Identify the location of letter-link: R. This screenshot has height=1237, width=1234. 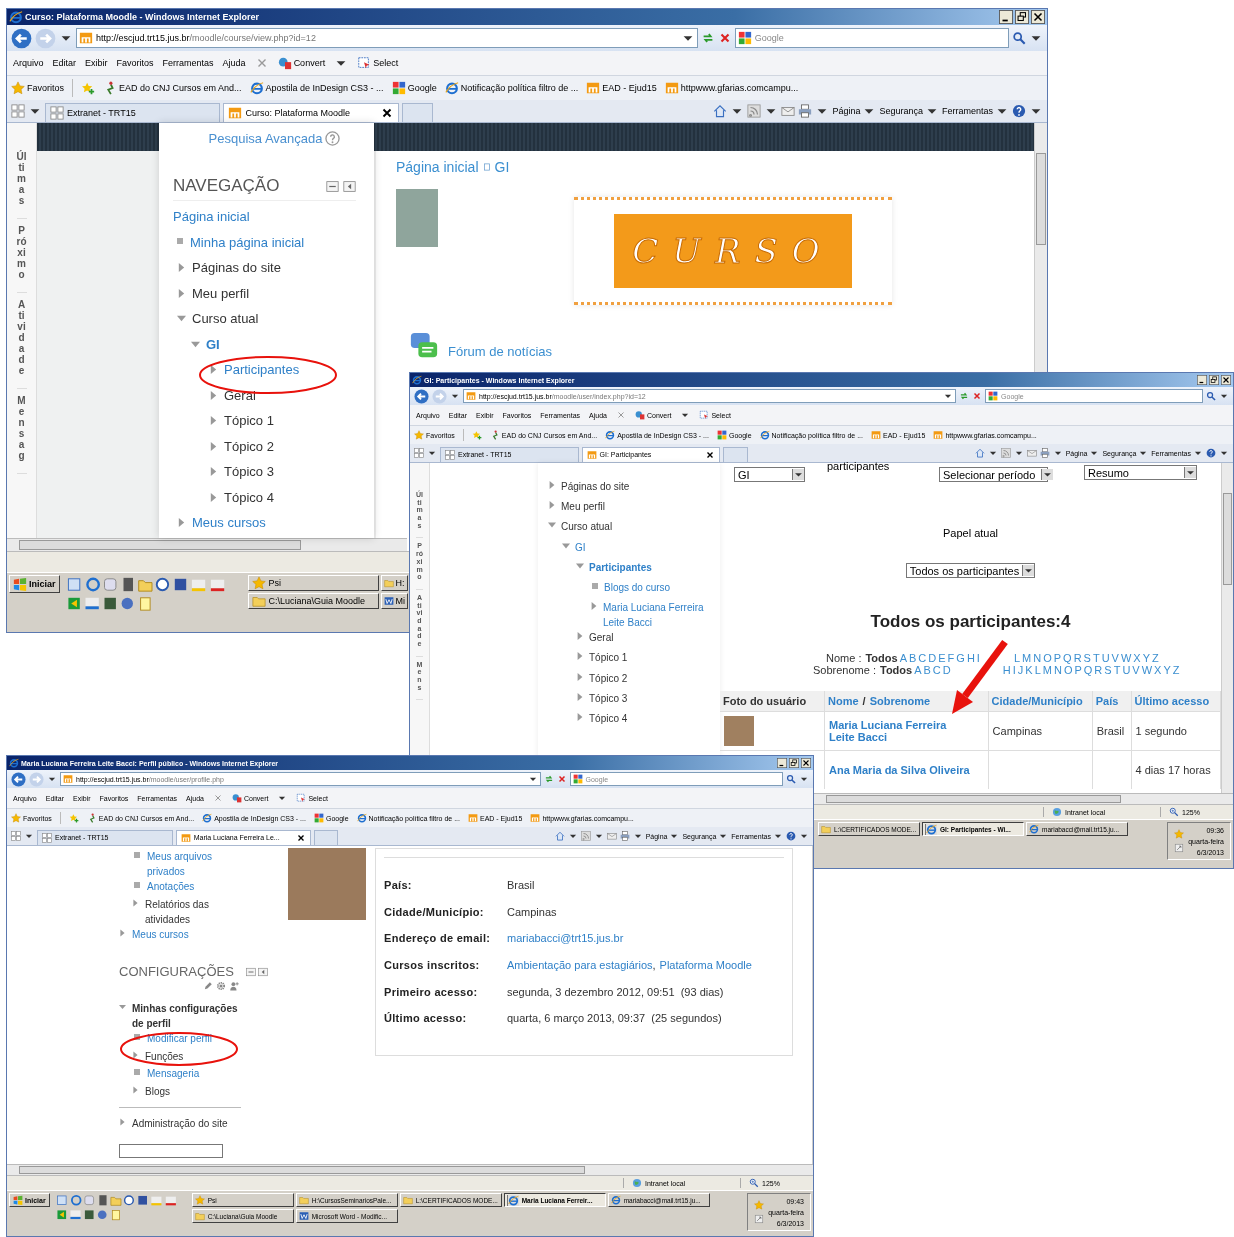
(1098, 670).